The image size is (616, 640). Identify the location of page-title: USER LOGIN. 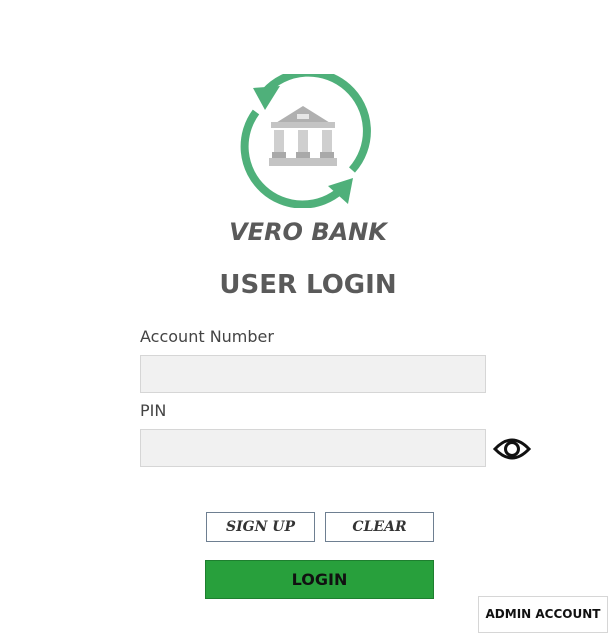
(308, 285).